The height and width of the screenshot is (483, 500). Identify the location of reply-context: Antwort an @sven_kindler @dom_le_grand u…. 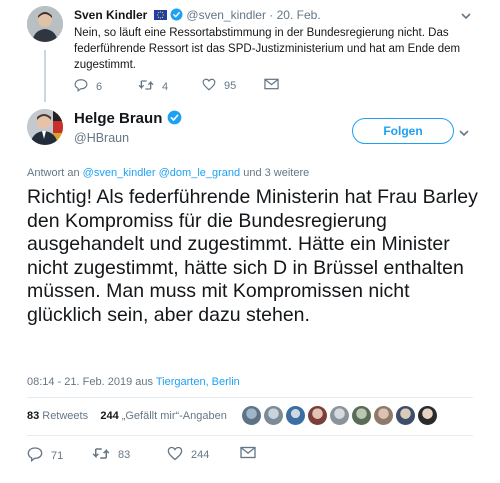
(168, 173).